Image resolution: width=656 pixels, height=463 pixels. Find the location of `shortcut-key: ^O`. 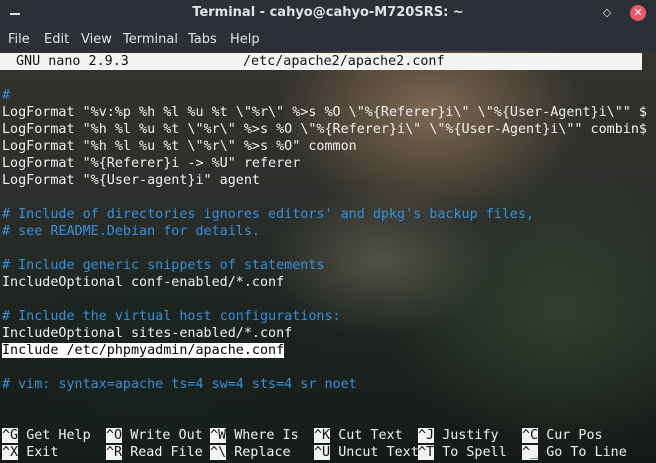

shortcut-key: ^O is located at coordinates (114, 435).